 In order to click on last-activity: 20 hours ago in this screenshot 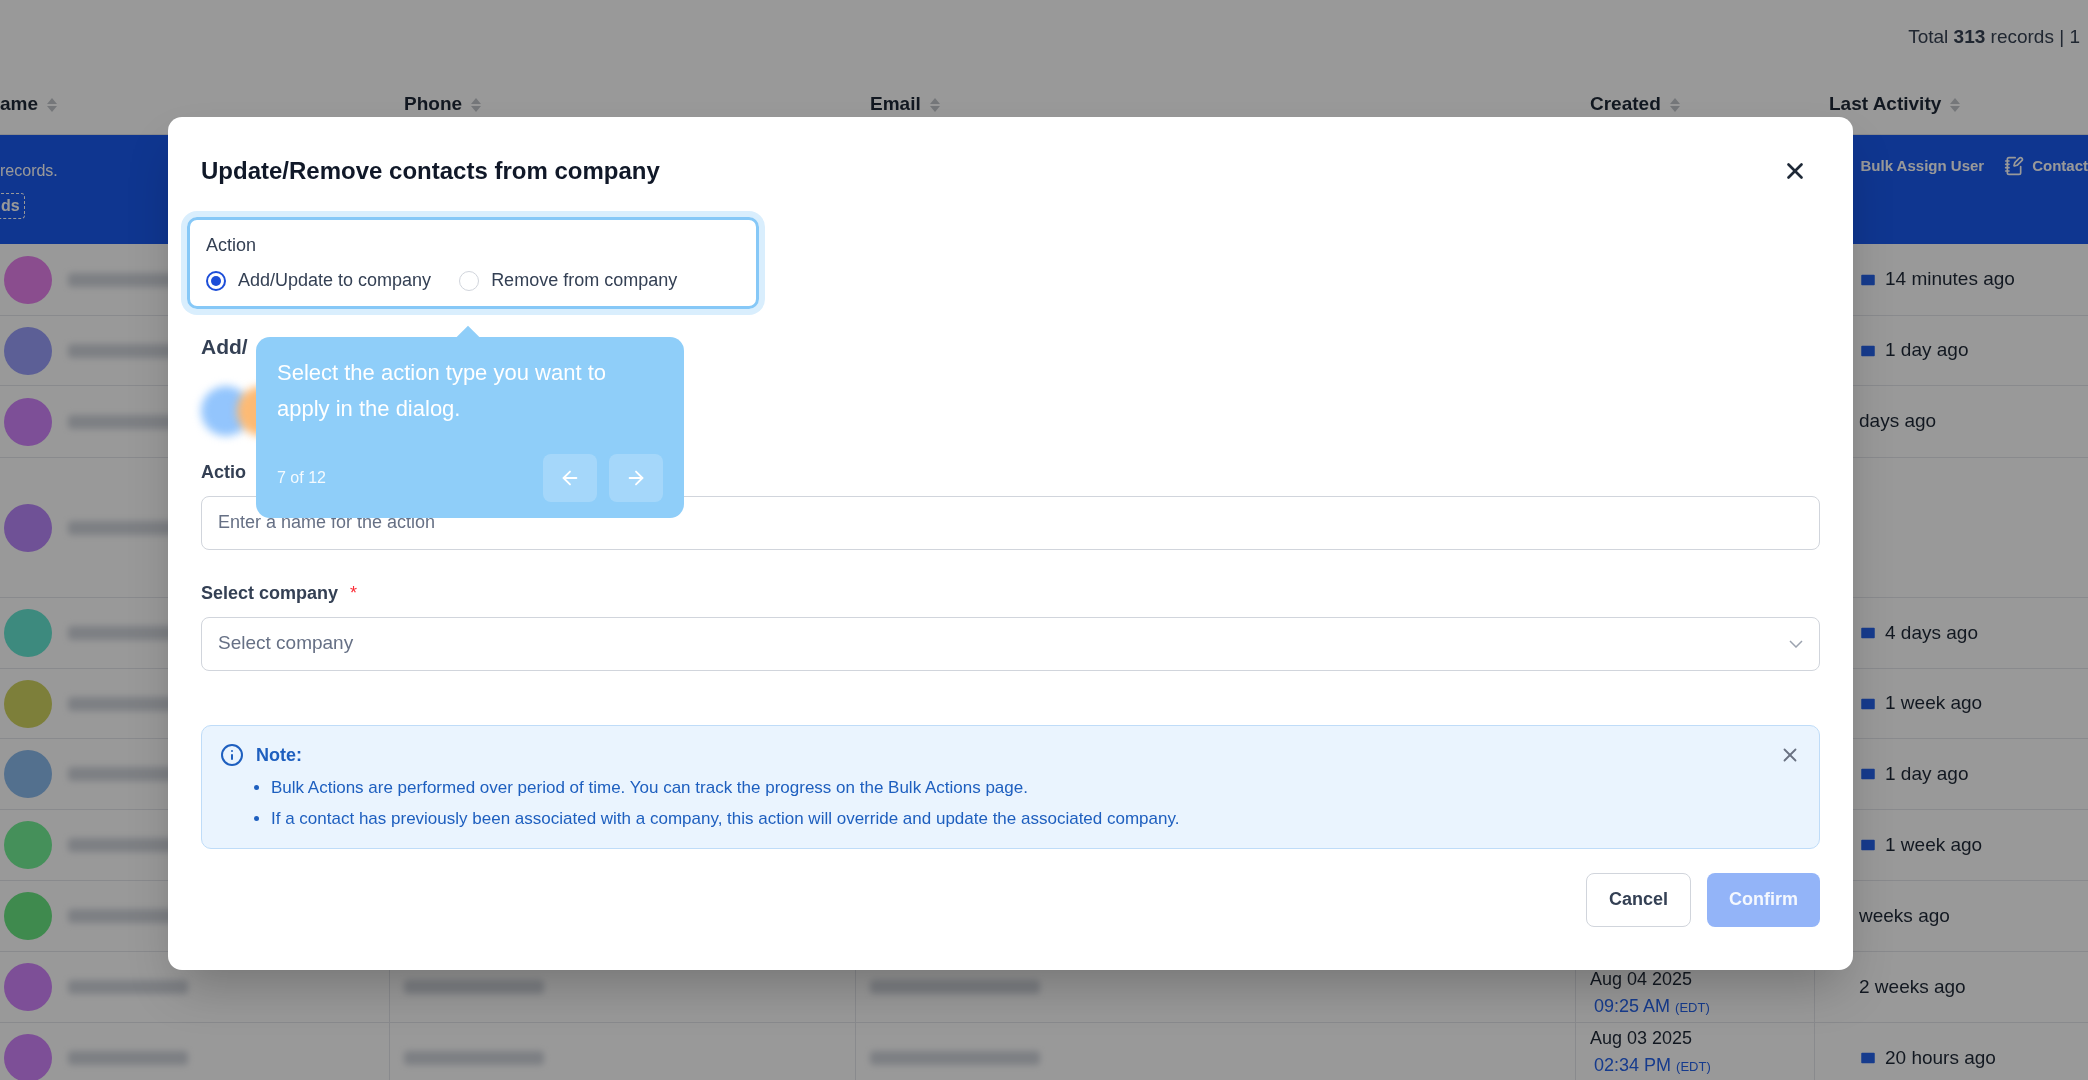, I will do `click(1940, 1057)`.